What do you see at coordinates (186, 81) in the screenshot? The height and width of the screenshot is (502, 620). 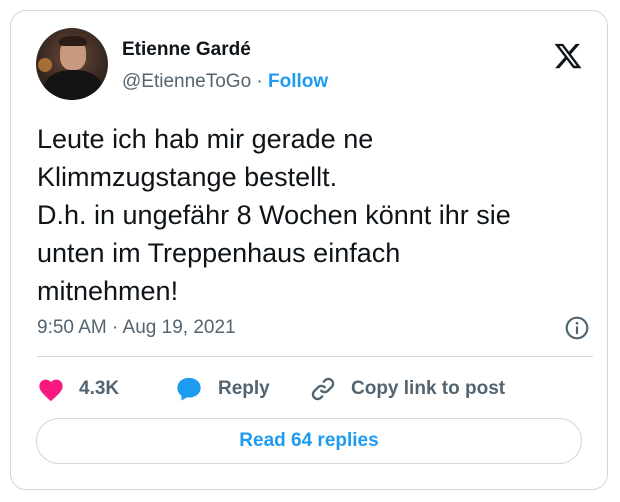 I see `author-handle: @EtienneToGo` at bounding box center [186, 81].